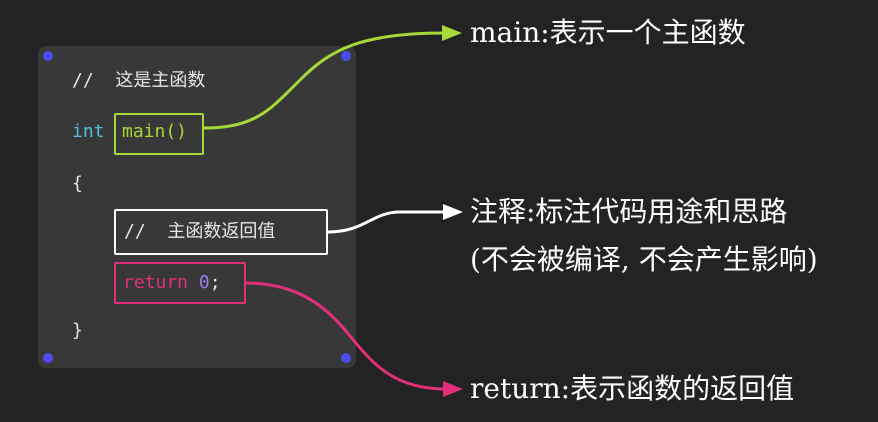  I want to click on comment-annotation-line2: (不会被编译, 不会产生影响), so click(644, 259).